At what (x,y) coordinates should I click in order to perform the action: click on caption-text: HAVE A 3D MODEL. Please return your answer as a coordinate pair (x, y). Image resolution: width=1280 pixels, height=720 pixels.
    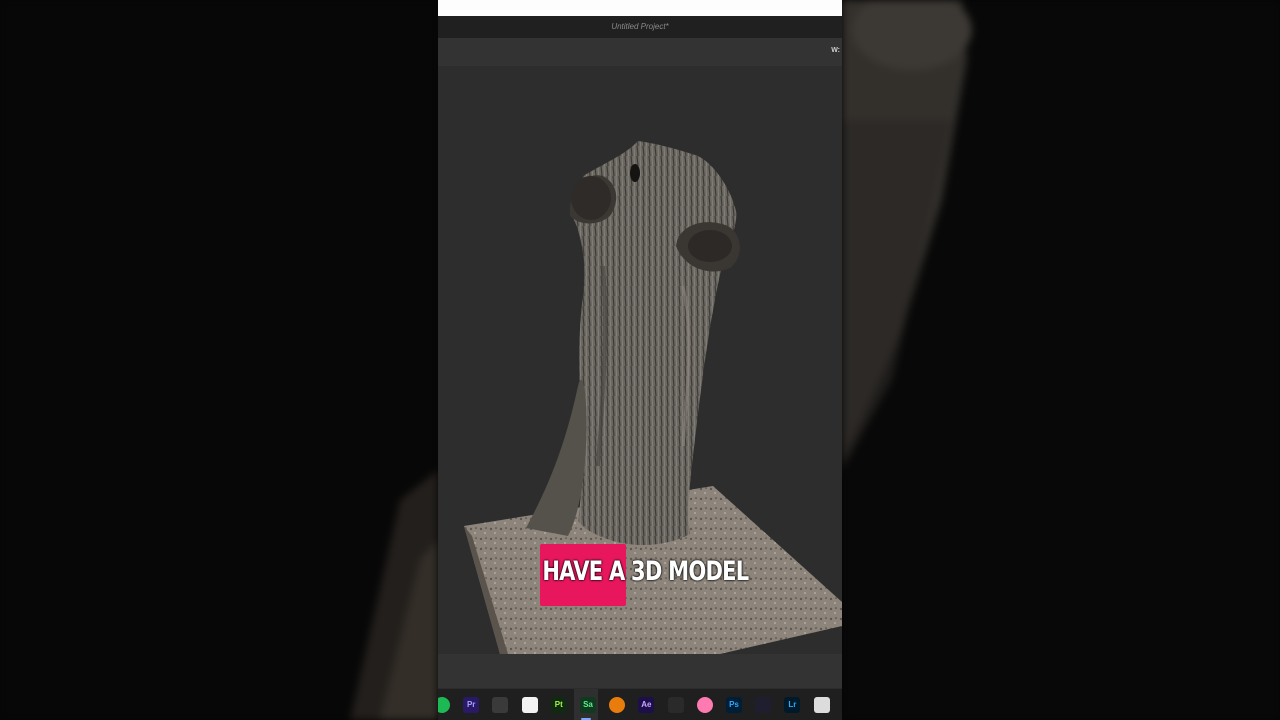
    Looking at the image, I should click on (644, 571).